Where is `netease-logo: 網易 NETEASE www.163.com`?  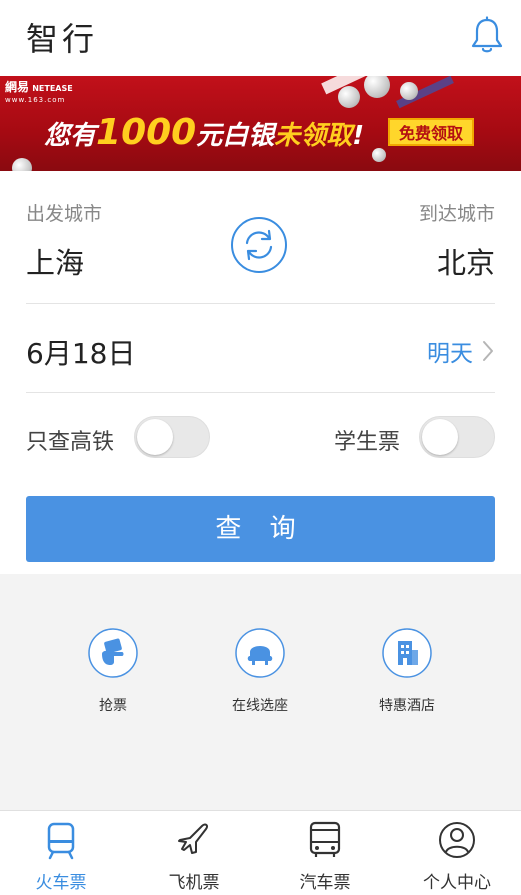
netease-logo: 網易 NETEASE www.163.com is located at coordinates (39, 93).